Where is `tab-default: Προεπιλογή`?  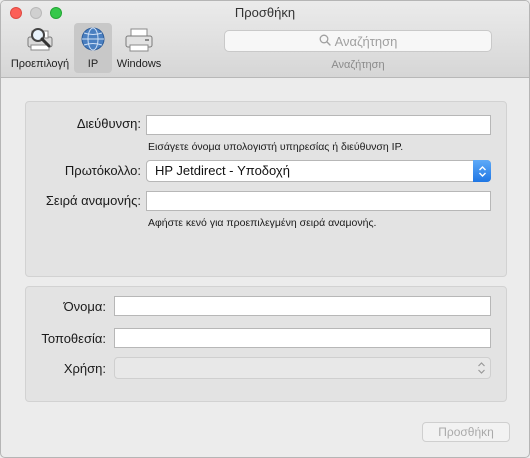 tab-default: Προεπιλογή is located at coordinates (40, 48).